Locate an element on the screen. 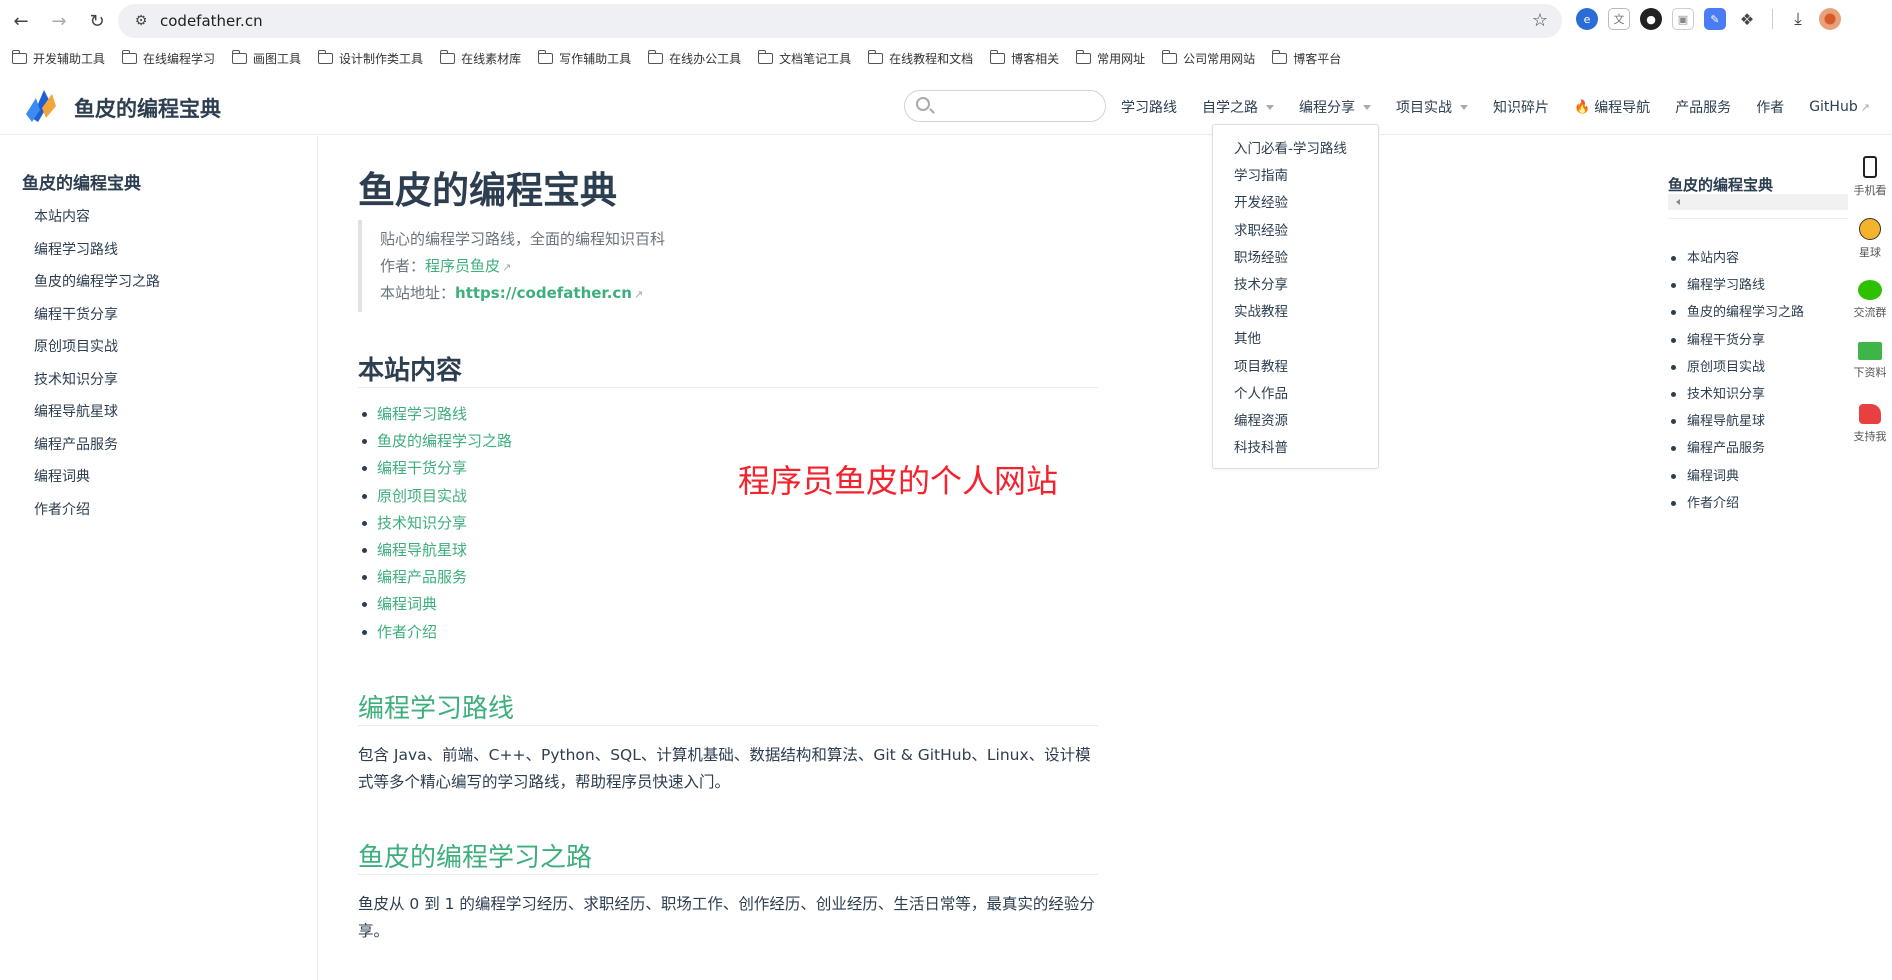 The width and height of the screenshot is (1892, 980). dropdown-item: 编程资源 is located at coordinates (1295, 424).